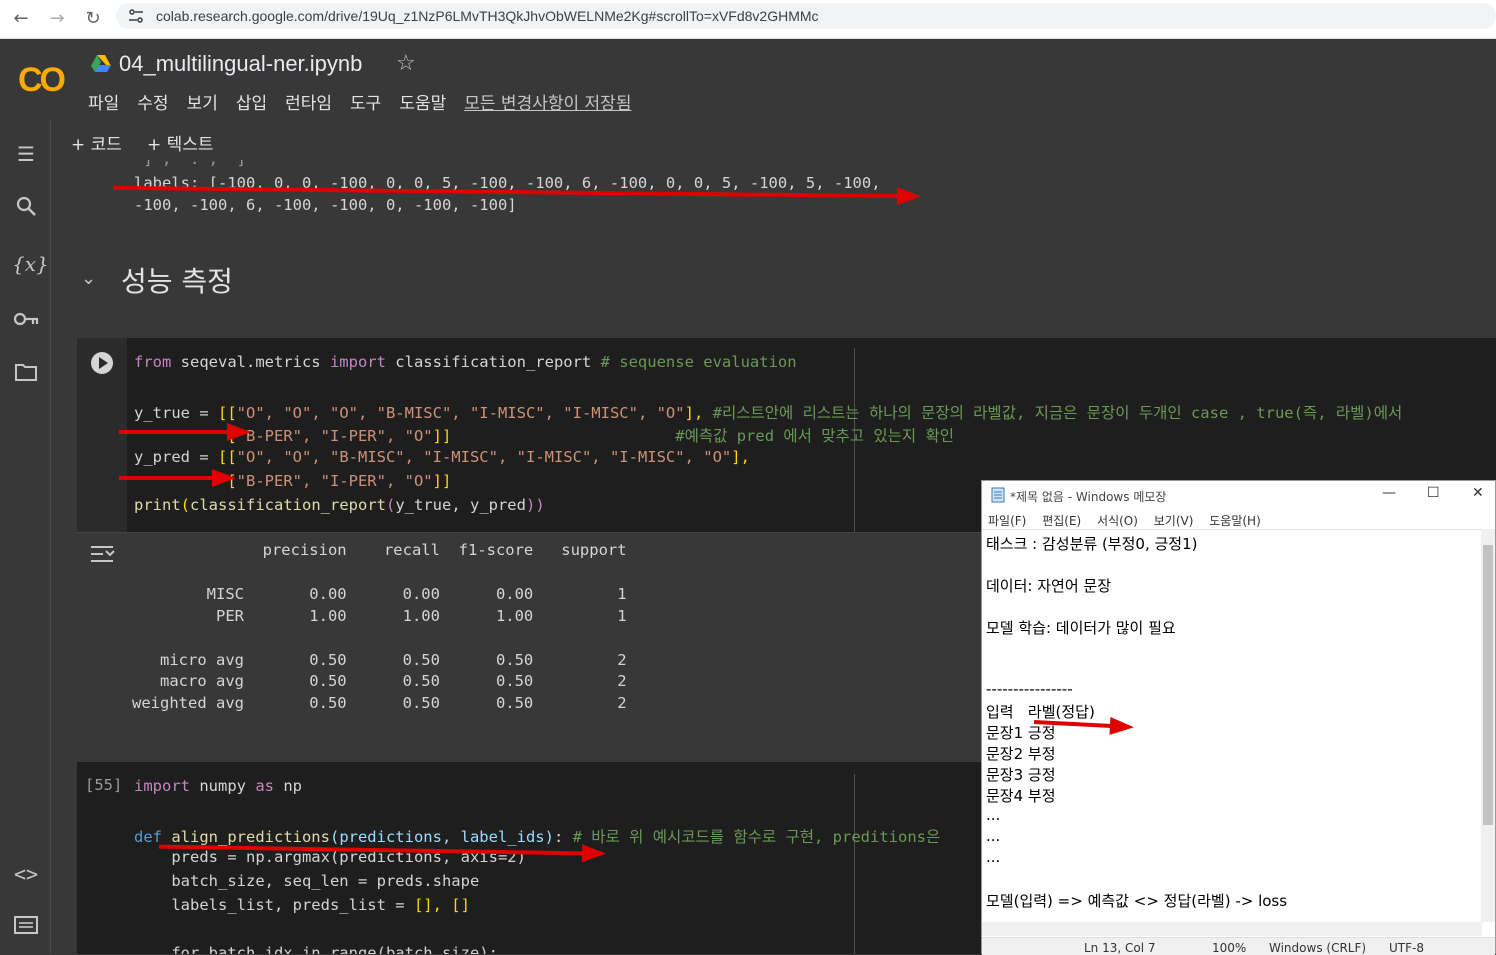 The image size is (1496, 955). Describe the element at coordinates (460, 505) in the screenshot. I see `code-token: y_true, y_pred` at that location.